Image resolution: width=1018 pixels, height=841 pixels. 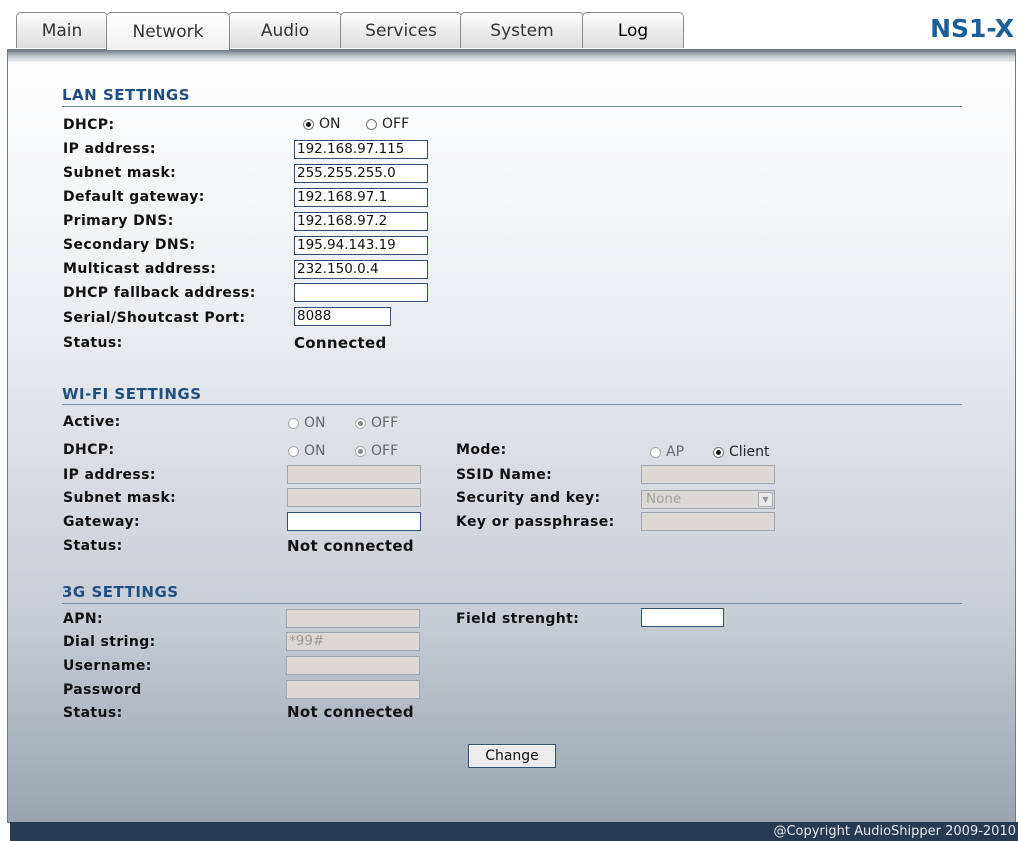 What do you see at coordinates (387, 124) in the screenshot?
I see `lan-dhcp-off-radio: OFF` at bounding box center [387, 124].